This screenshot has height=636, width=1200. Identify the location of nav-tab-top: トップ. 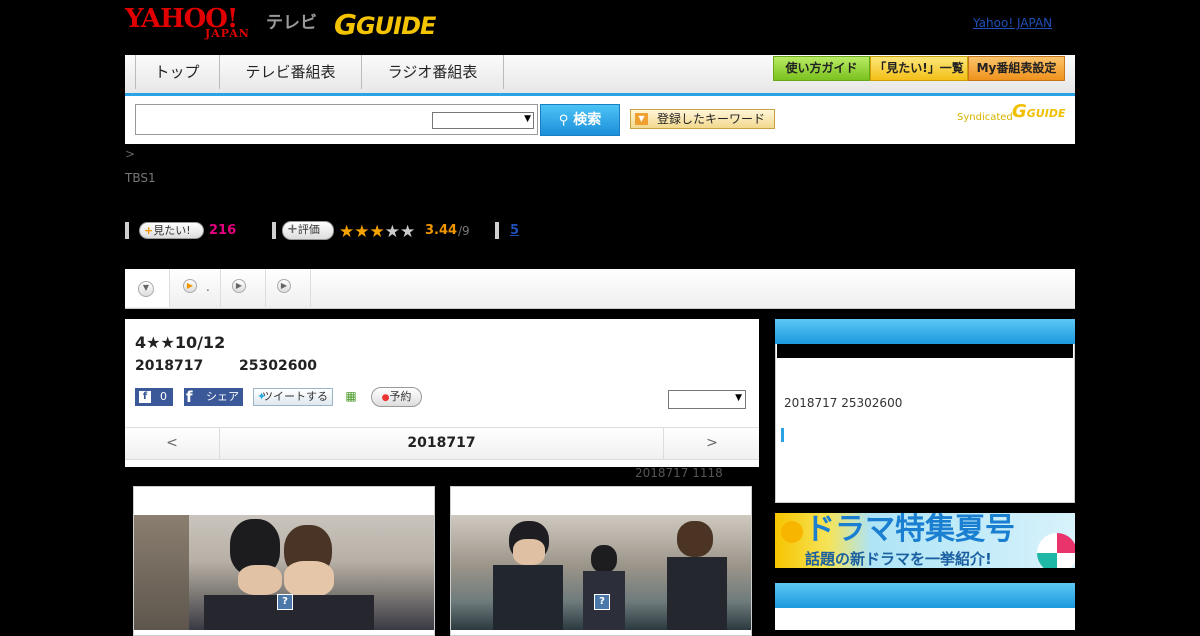
(177, 72).